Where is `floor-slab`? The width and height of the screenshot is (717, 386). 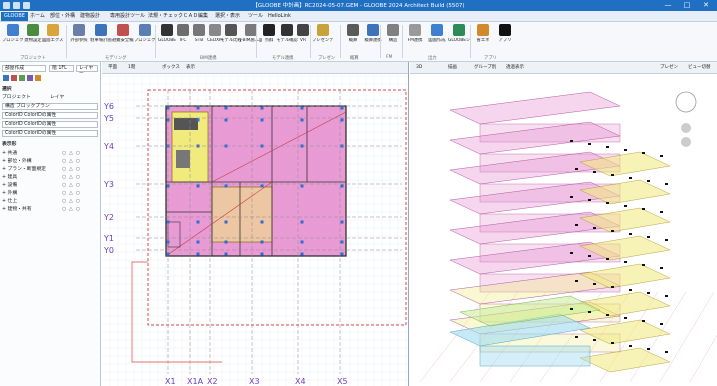
floor-slab is located at coordinates (535, 108).